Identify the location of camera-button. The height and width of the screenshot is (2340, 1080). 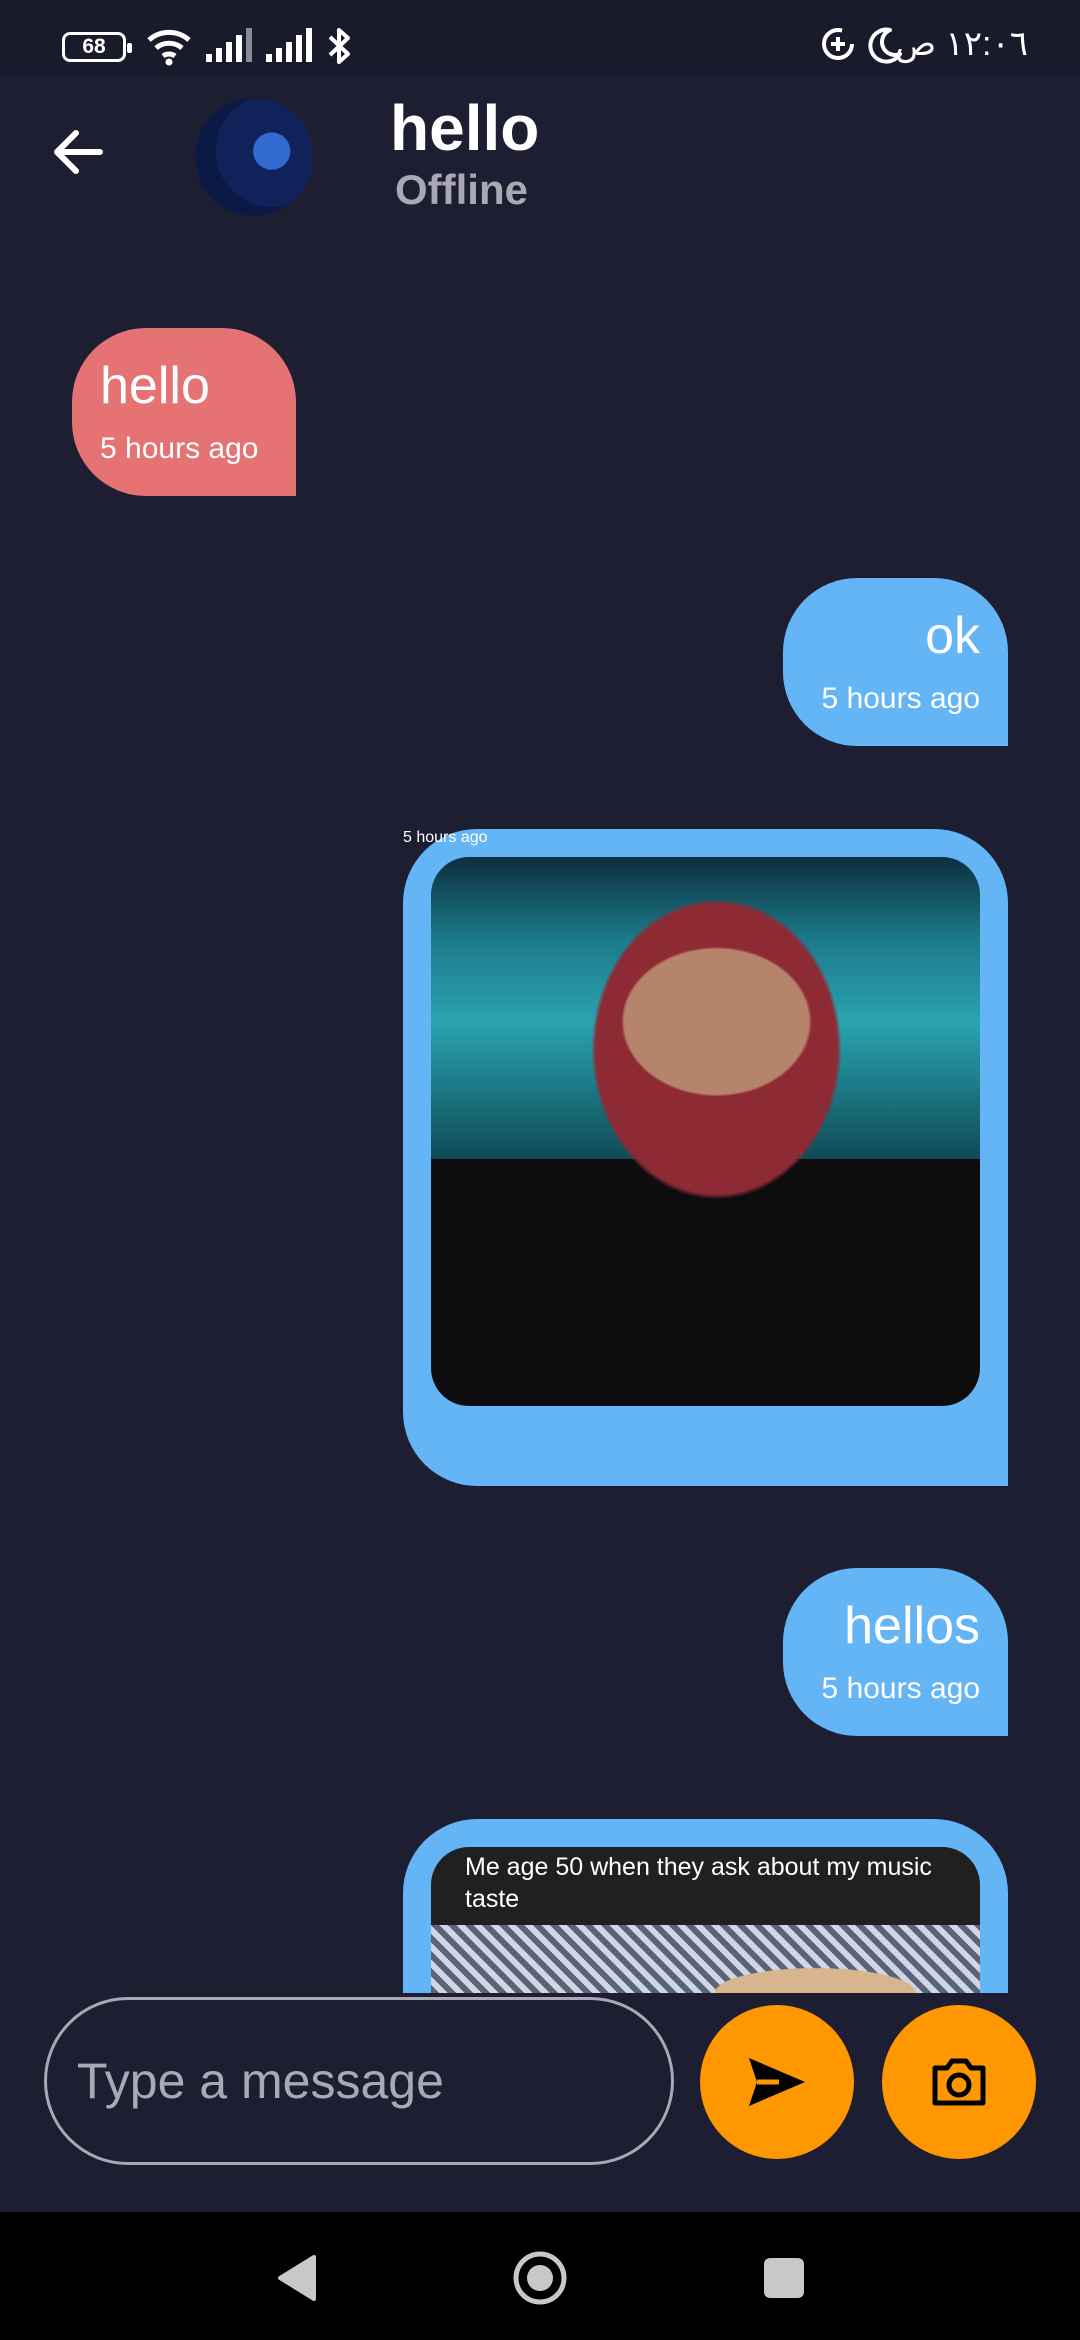
(959, 2082).